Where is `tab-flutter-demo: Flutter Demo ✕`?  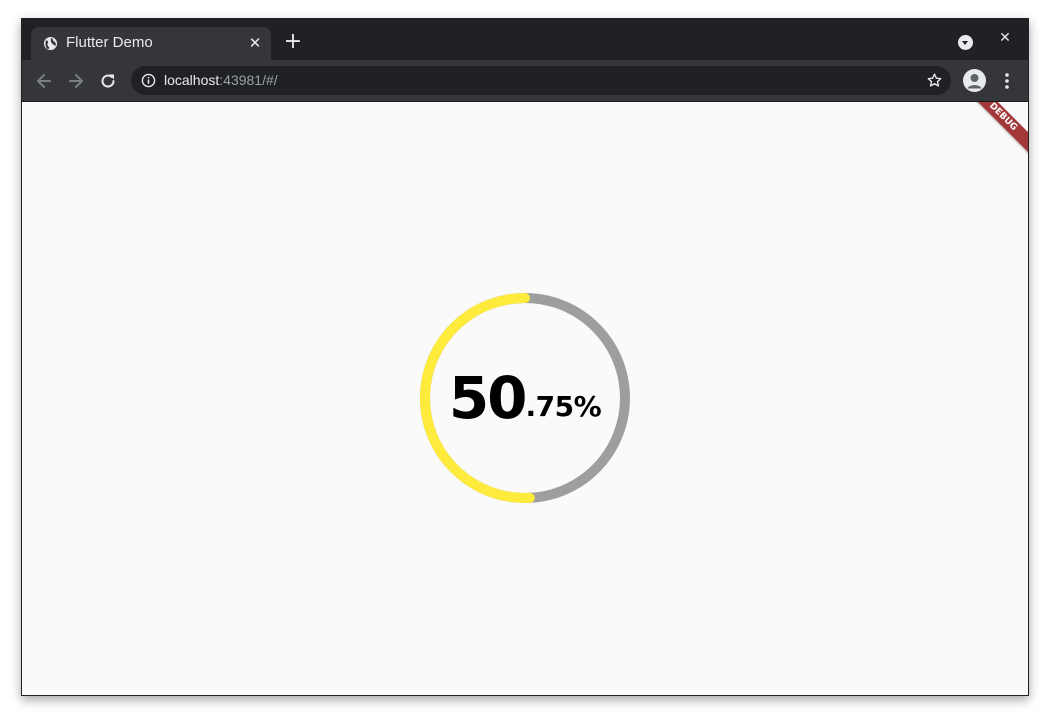 tab-flutter-demo: Flutter Demo ✕ is located at coordinates (151, 43).